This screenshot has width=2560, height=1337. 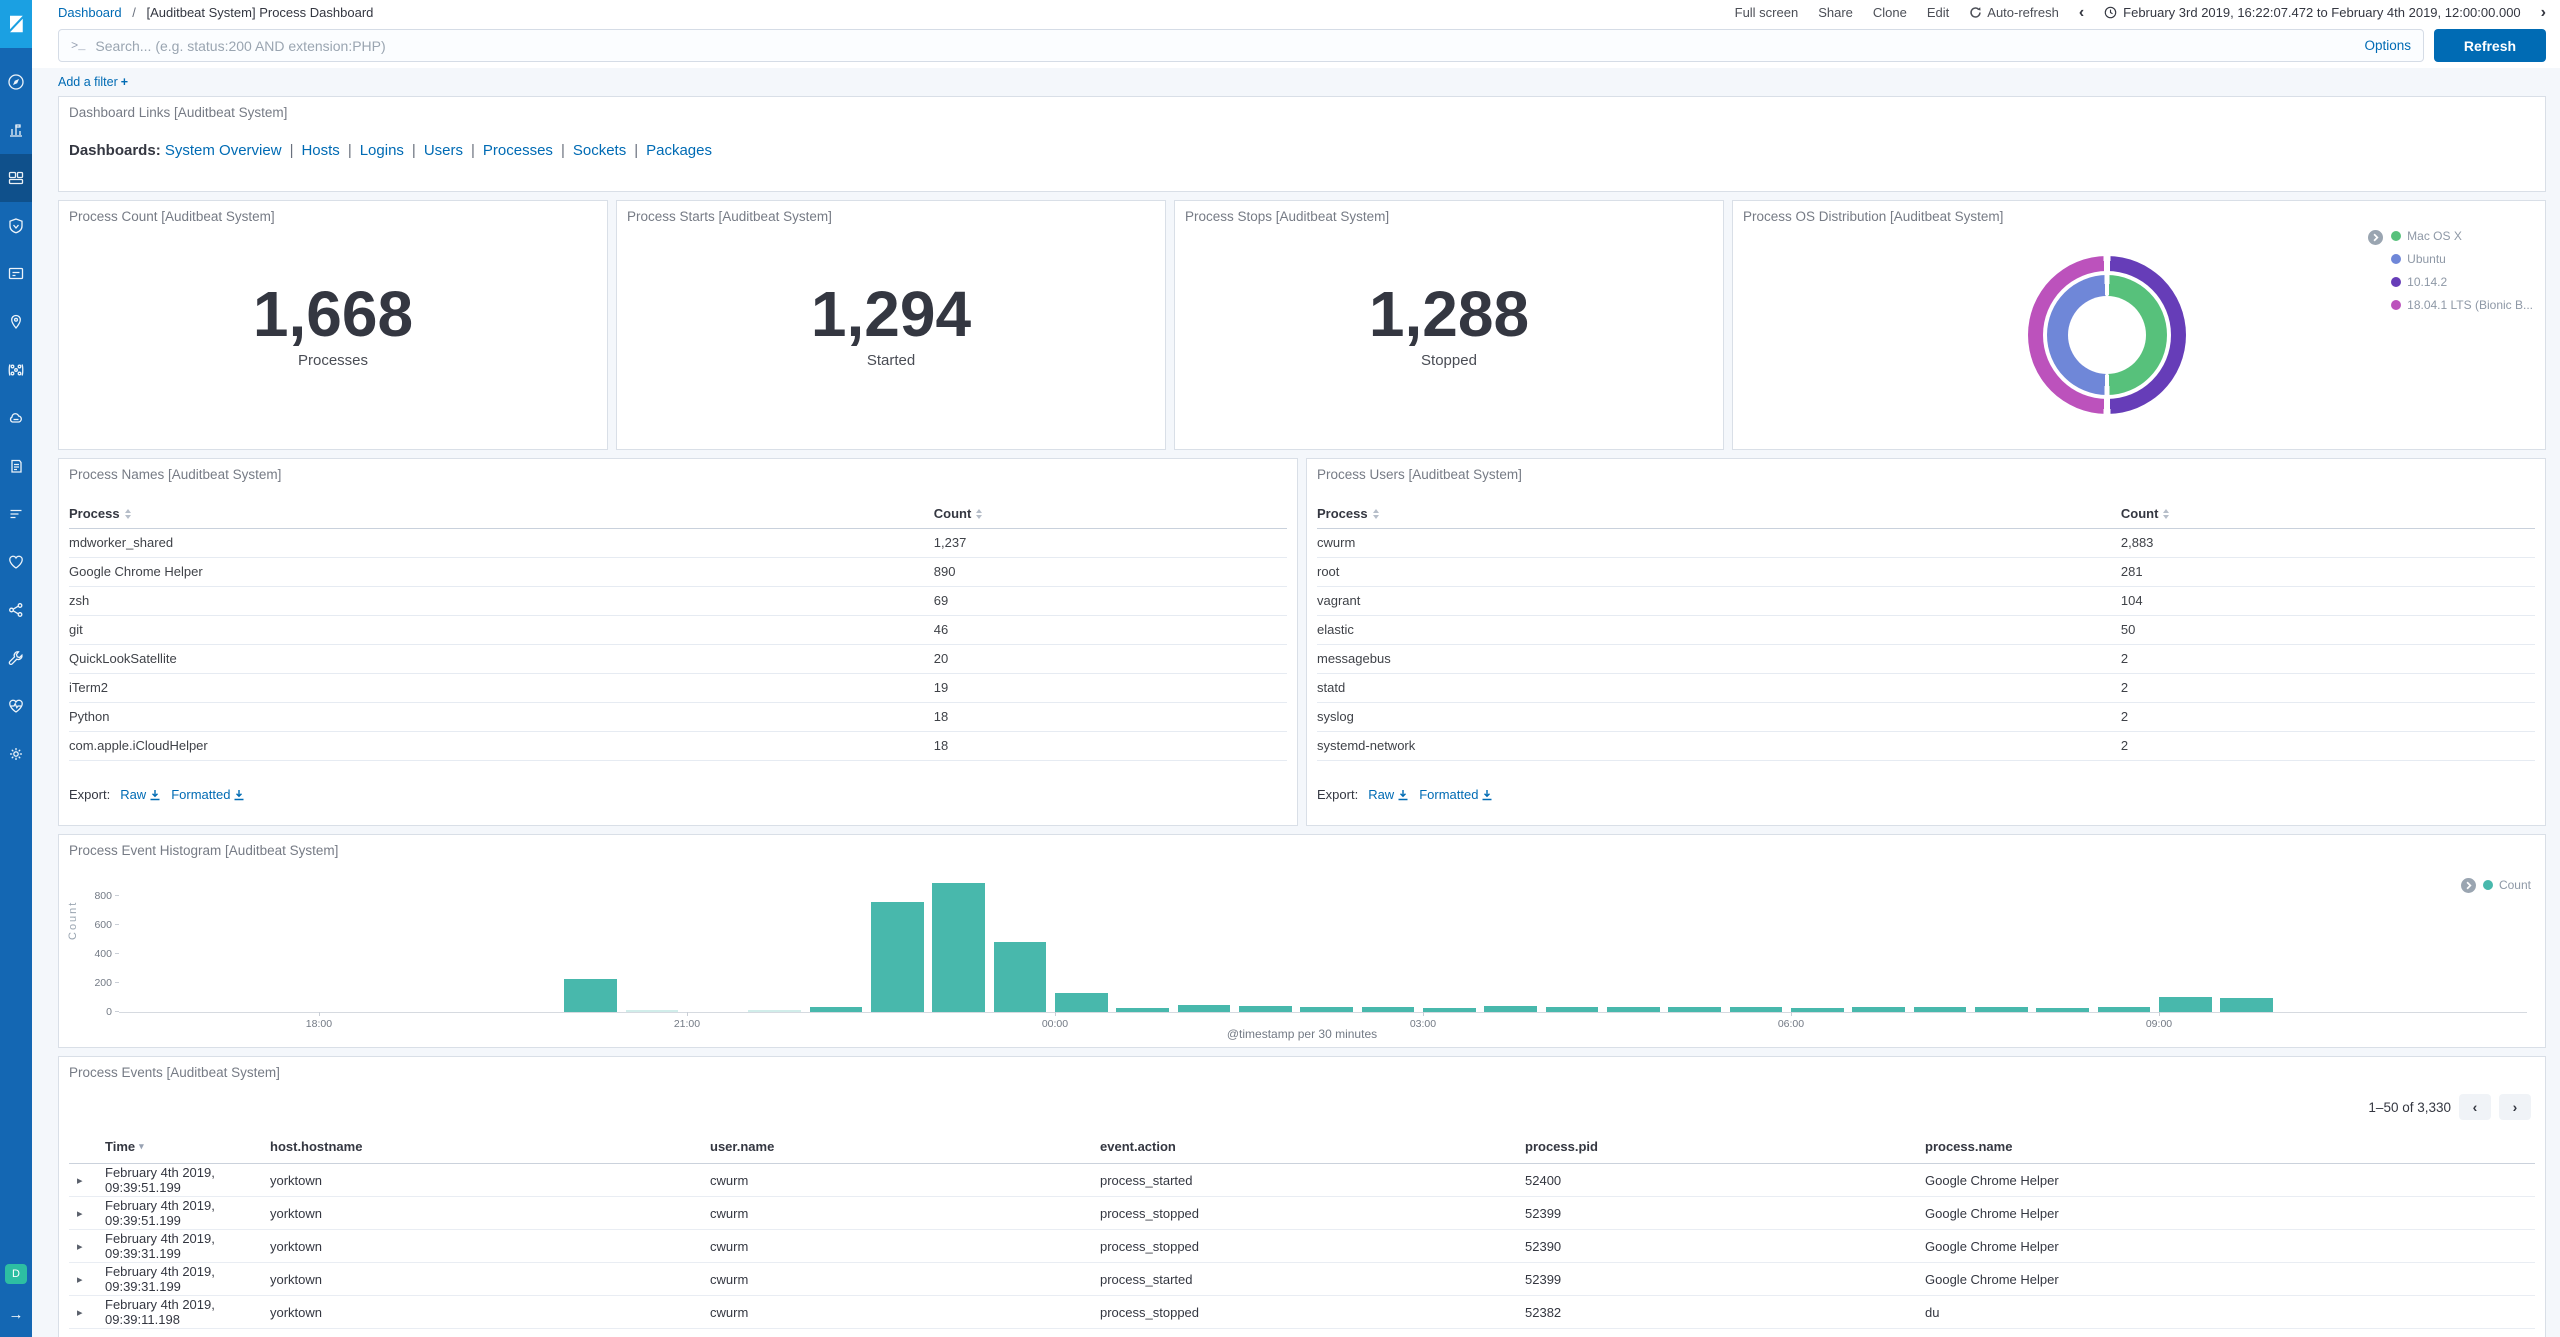 What do you see at coordinates (678, 630) in the screenshot?
I see `table-row: git 46` at bounding box center [678, 630].